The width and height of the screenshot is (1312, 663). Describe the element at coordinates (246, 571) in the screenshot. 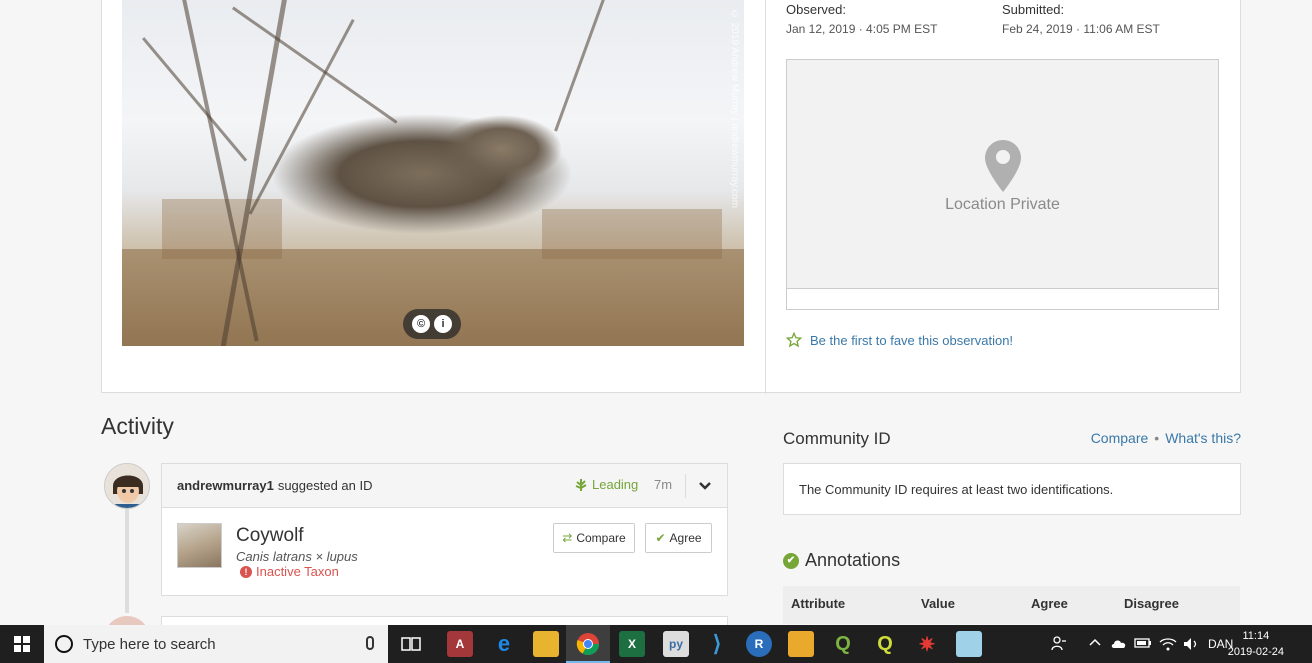

I see `exclamation-icon: !` at that location.